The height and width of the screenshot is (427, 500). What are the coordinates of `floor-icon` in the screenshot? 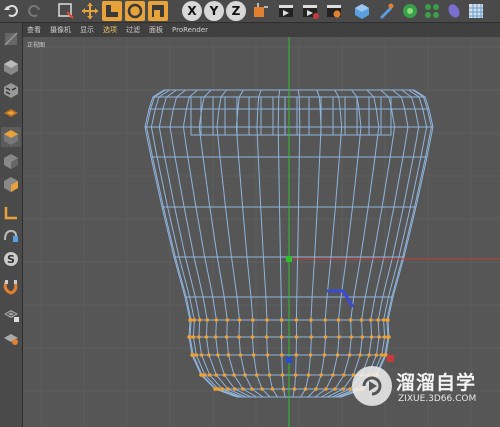 It's located at (476, 11).